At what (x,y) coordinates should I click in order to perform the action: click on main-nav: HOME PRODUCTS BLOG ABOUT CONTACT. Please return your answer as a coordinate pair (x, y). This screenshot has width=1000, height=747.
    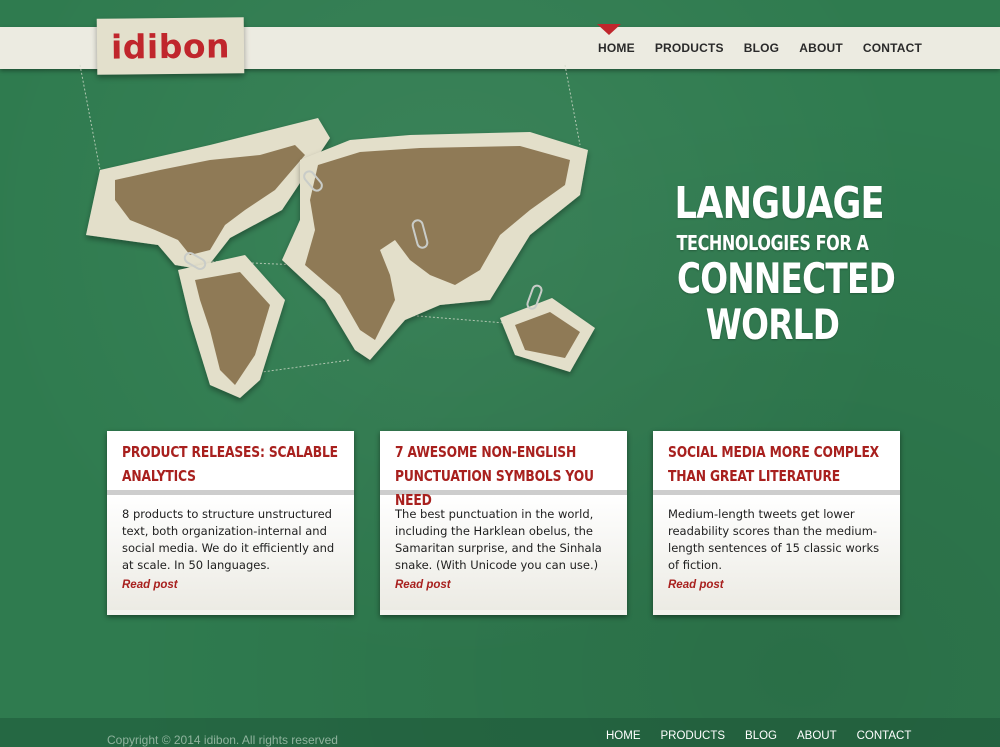
    Looking at the image, I should click on (760, 48).